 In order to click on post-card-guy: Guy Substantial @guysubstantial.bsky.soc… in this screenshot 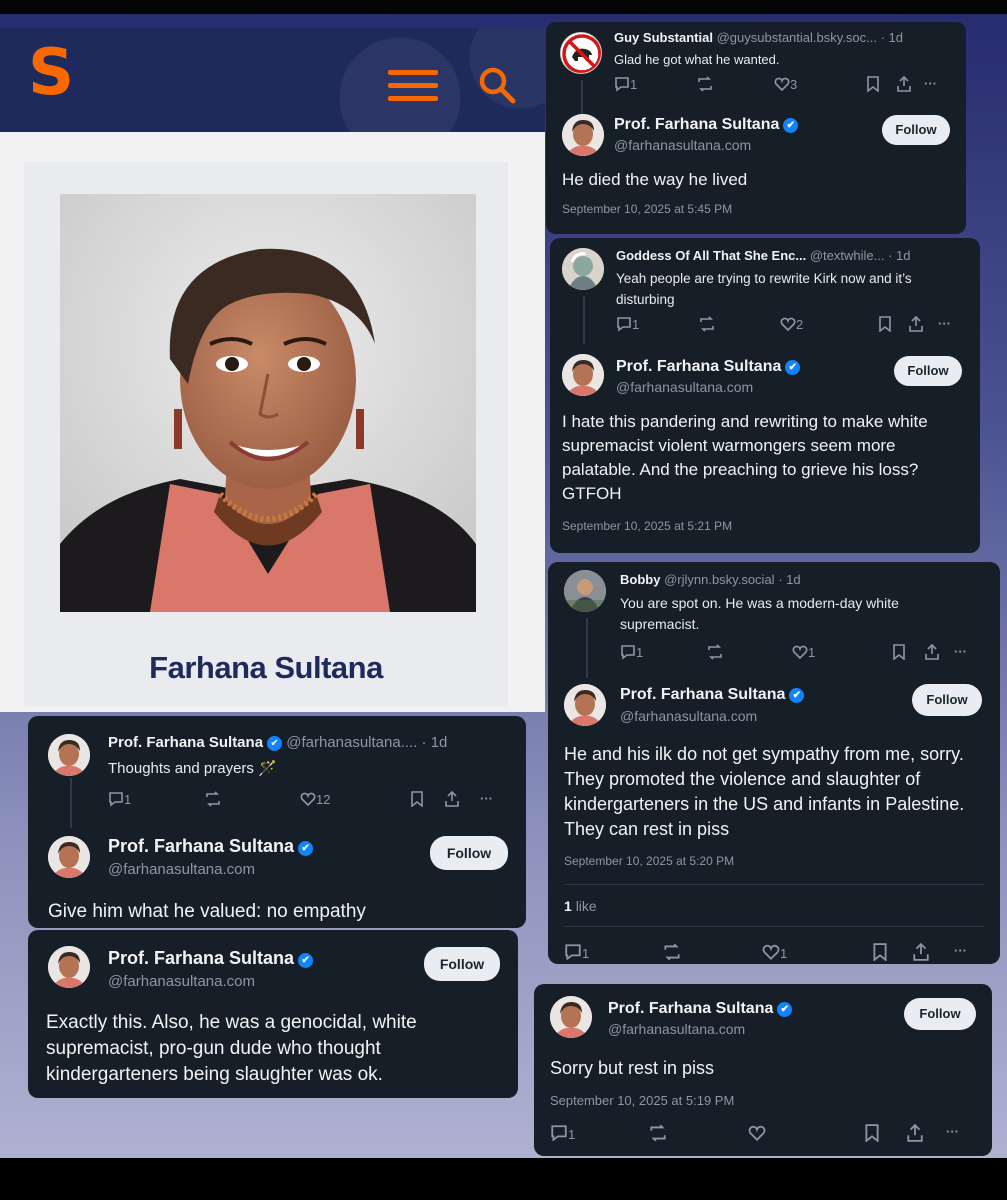, I will do `click(756, 128)`.